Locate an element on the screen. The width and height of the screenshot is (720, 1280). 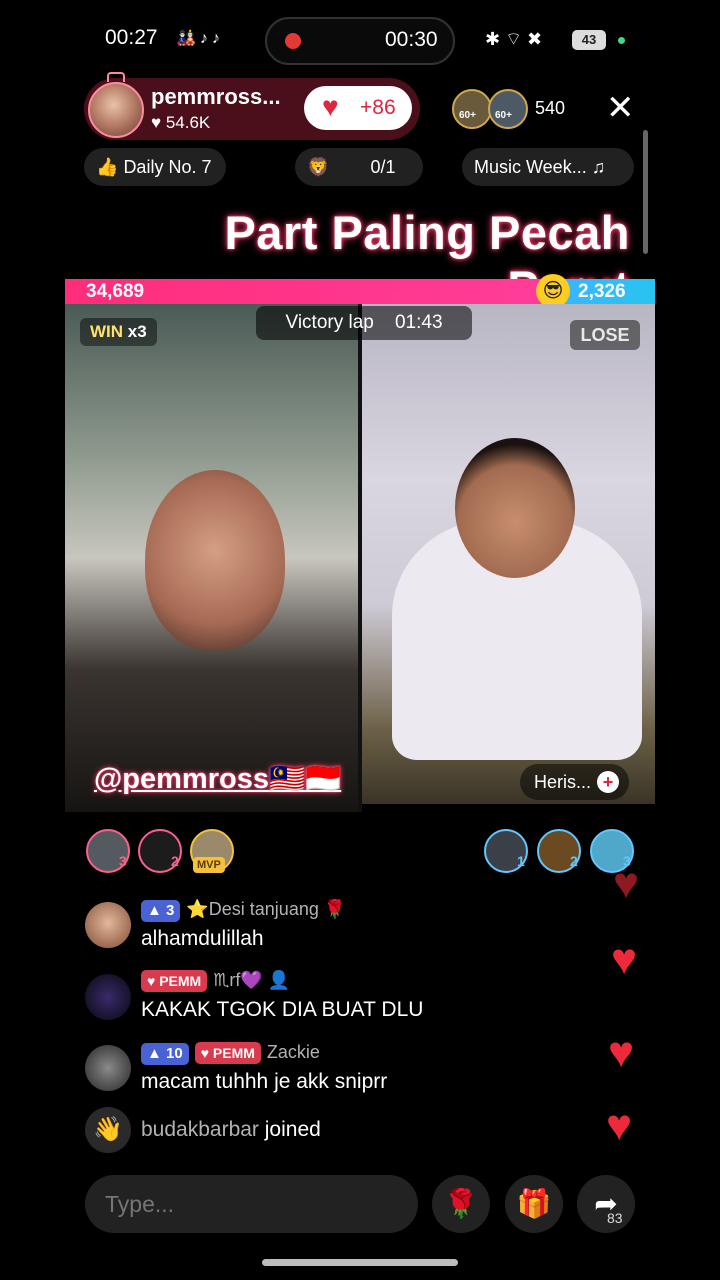
chat-meta: ▲ 10 ♥ PEMM Zackie is located at coordinates (230, 1053).